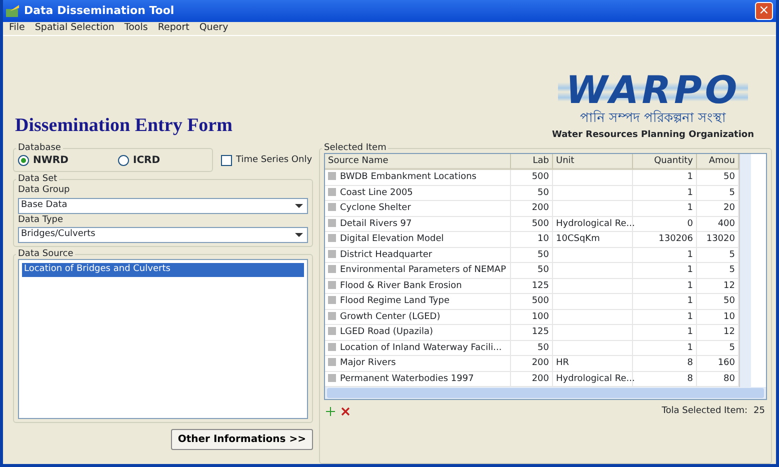  I want to click on table-cell: Digital Elevation Model, so click(418, 240).